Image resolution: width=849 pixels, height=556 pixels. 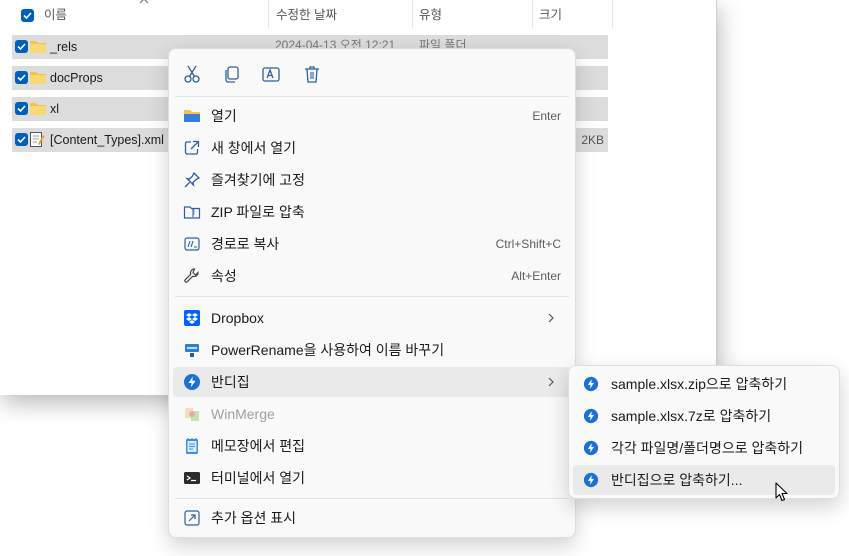 I want to click on menu-item-winmerge: WinMerge, so click(x=372, y=414).